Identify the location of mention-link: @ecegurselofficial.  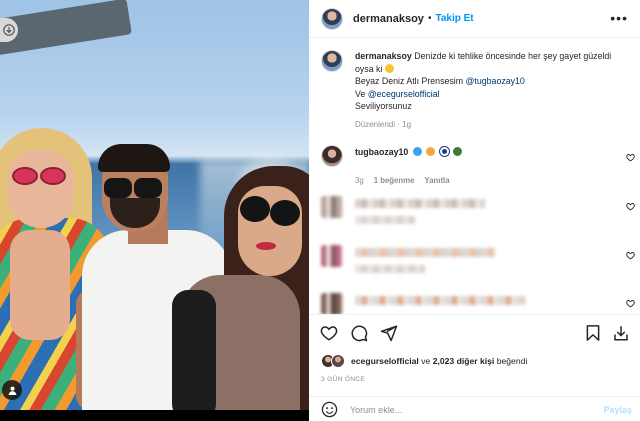
(404, 94).